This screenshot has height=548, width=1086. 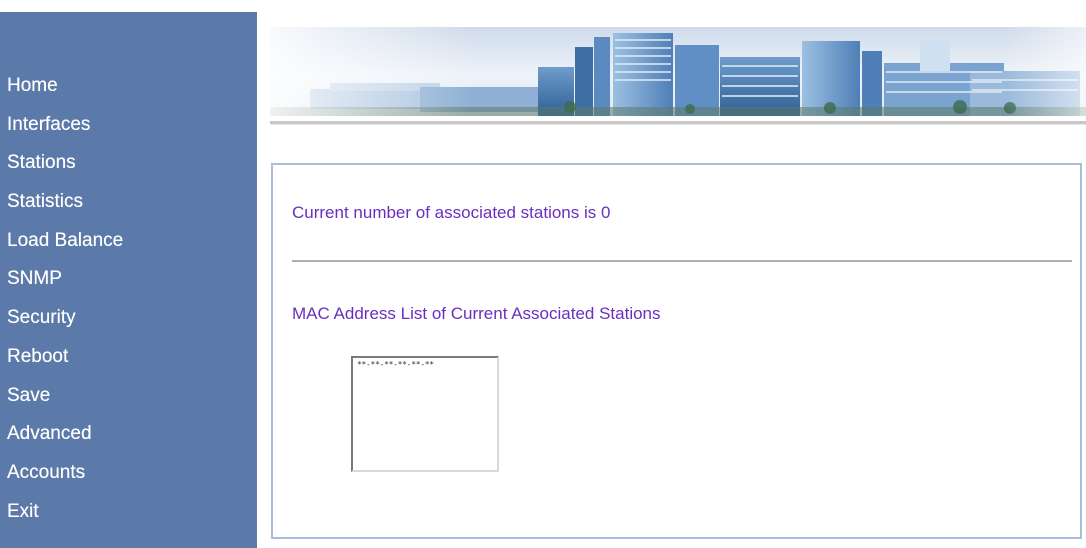 What do you see at coordinates (65, 366) in the screenshot?
I see `sidebar-item-reboot: Reboot` at bounding box center [65, 366].